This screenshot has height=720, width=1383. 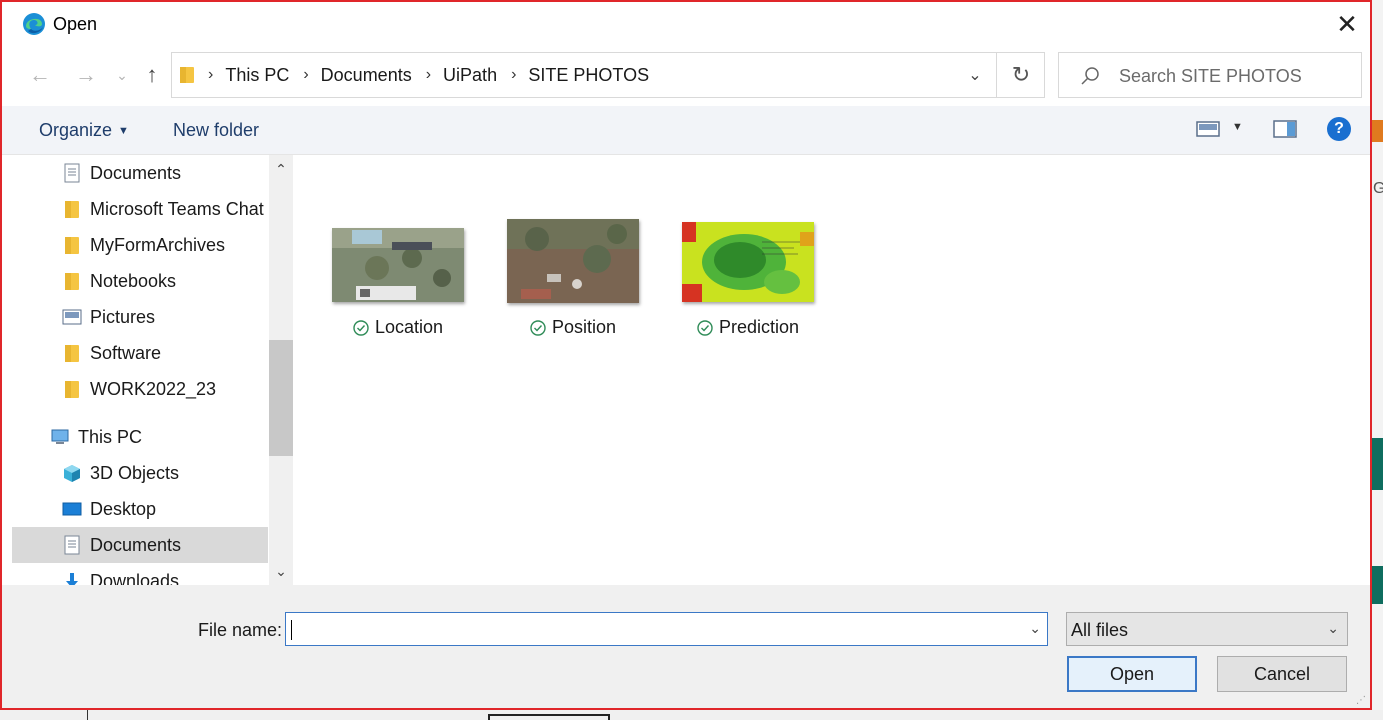 What do you see at coordinates (1282, 674) in the screenshot?
I see `cancel-button: Cancel` at bounding box center [1282, 674].